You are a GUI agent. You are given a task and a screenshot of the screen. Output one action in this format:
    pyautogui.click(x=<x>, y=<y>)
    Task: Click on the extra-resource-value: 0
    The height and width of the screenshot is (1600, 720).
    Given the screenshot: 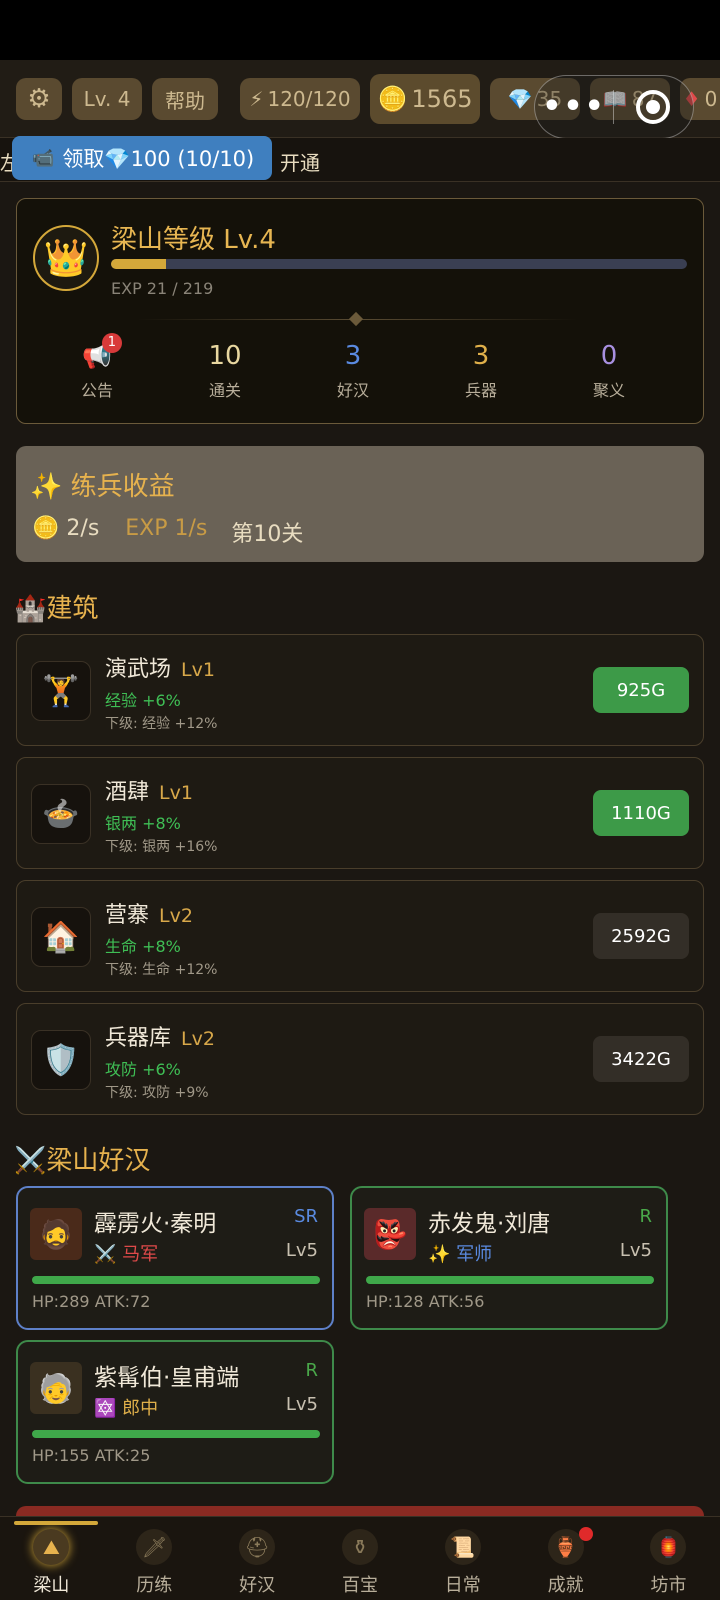 What is the action you would take?
    pyautogui.click(x=711, y=99)
    